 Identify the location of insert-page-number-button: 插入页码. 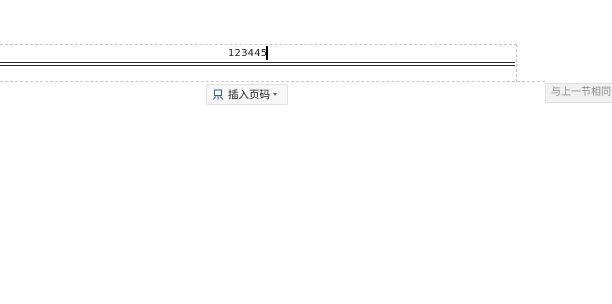
(247, 94).